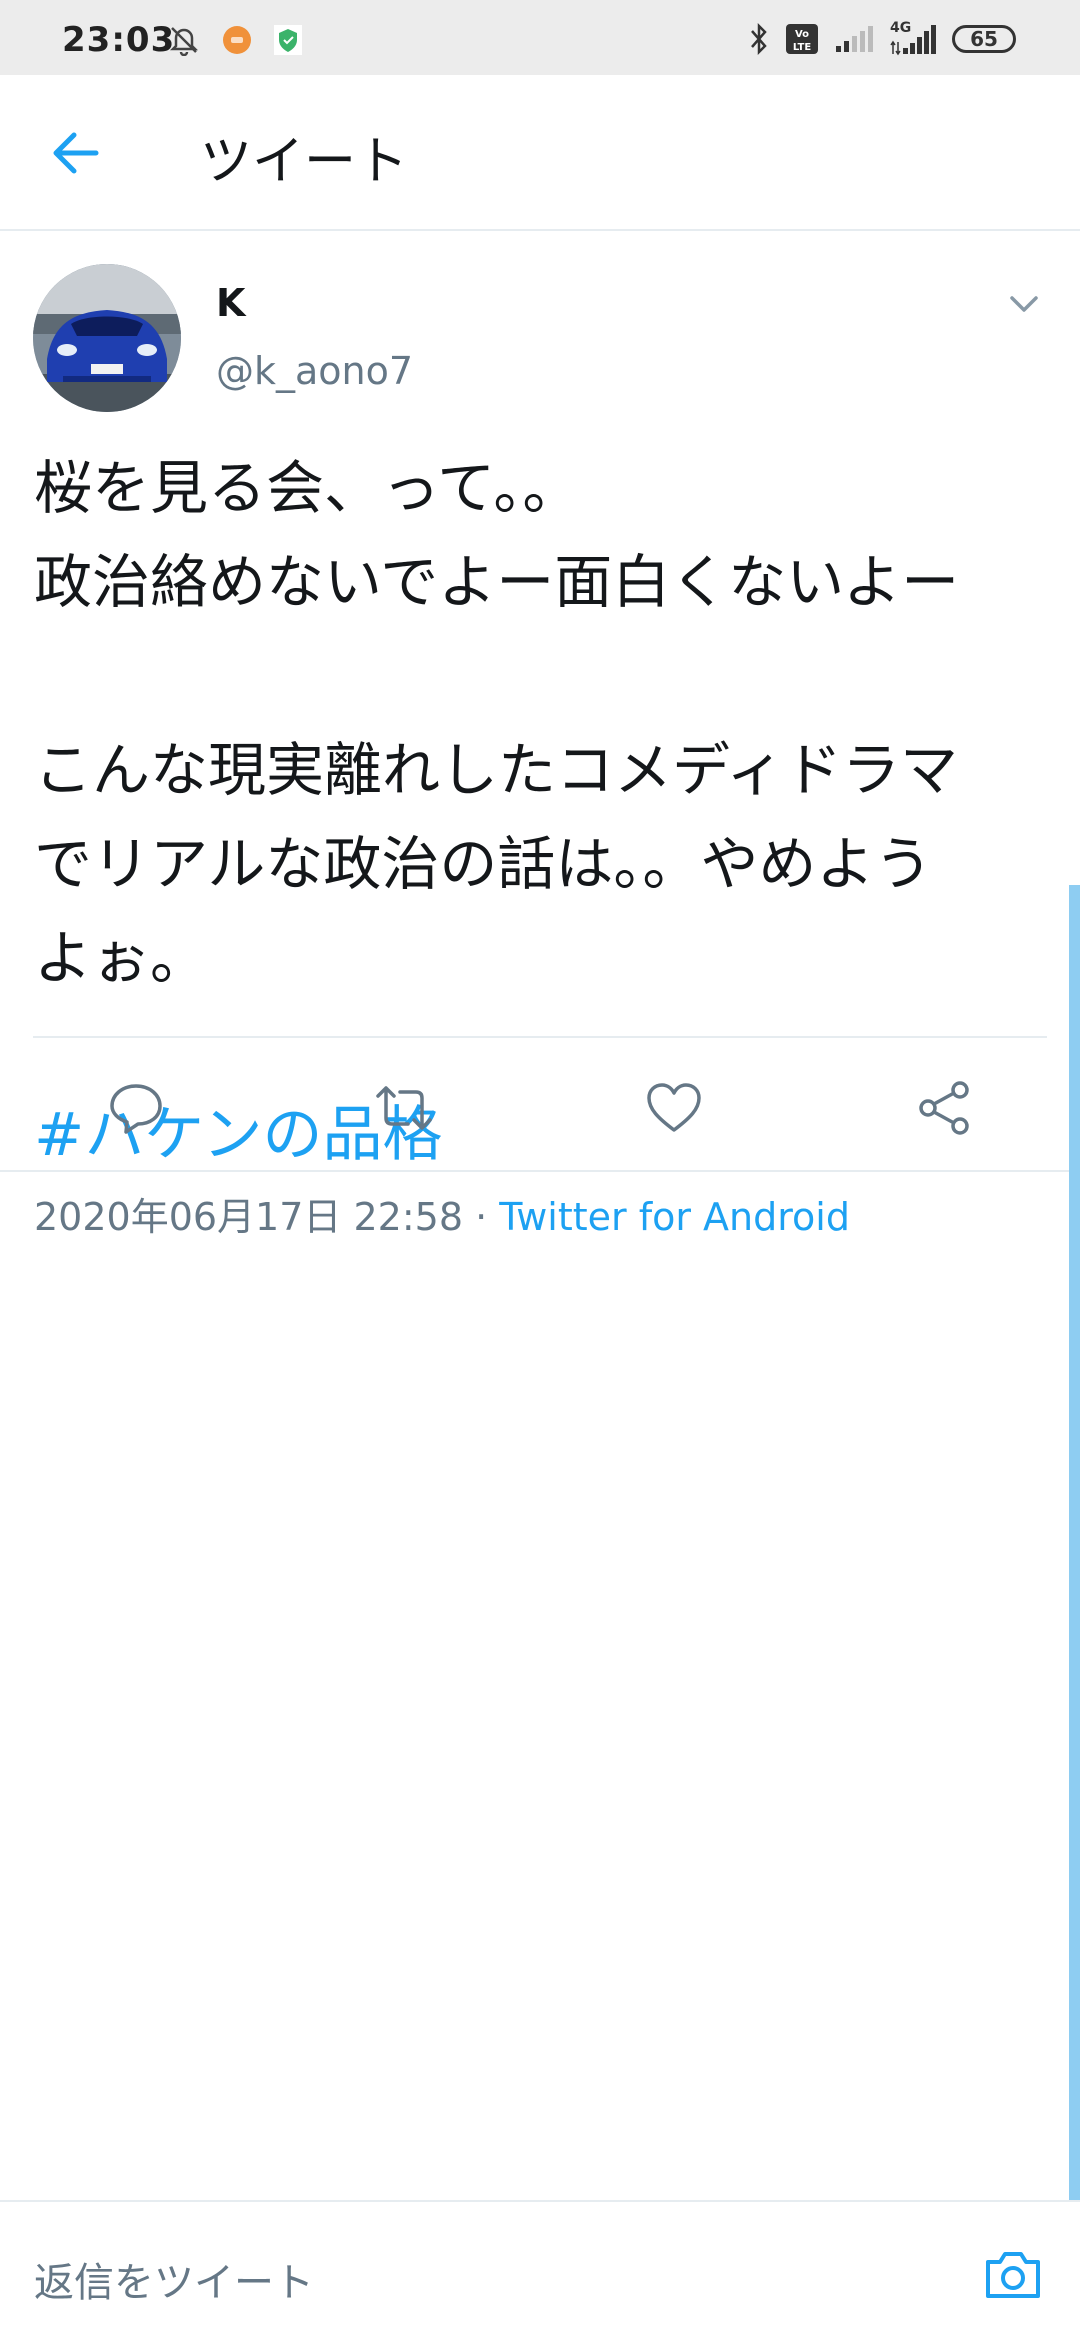 This screenshot has height=2342, width=1080. What do you see at coordinates (540, 153) in the screenshot?
I see `app-bar: ツイート` at bounding box center [540, 153].